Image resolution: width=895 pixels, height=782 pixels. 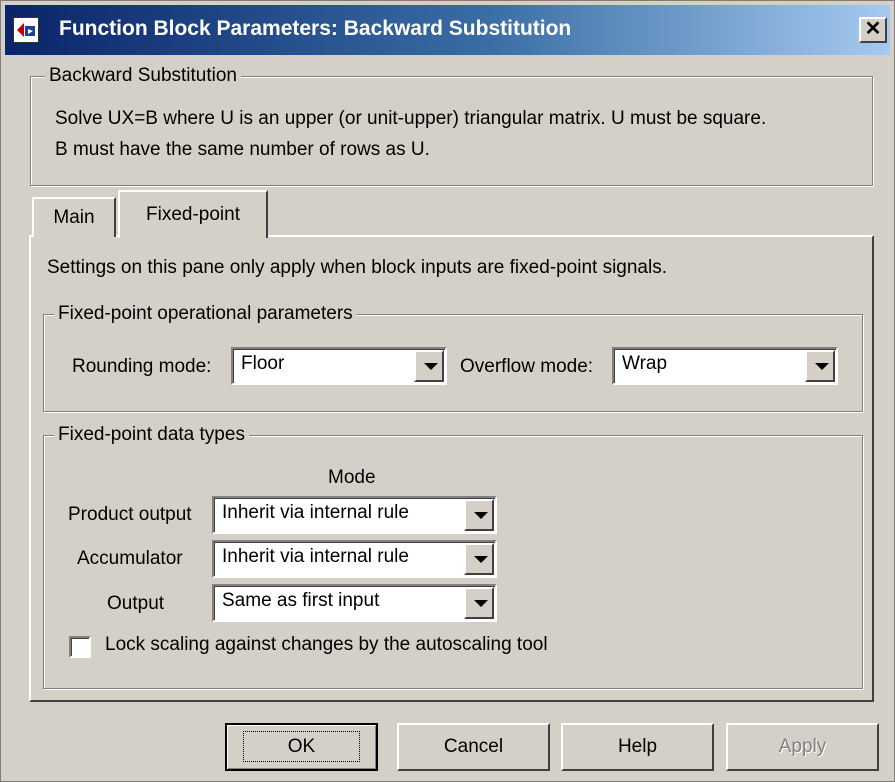 What do you see at coordinates (151, 435) in the screenshot?
I see `data-types-group-title: Fixed-point data types` at bounding box center [151, 435].